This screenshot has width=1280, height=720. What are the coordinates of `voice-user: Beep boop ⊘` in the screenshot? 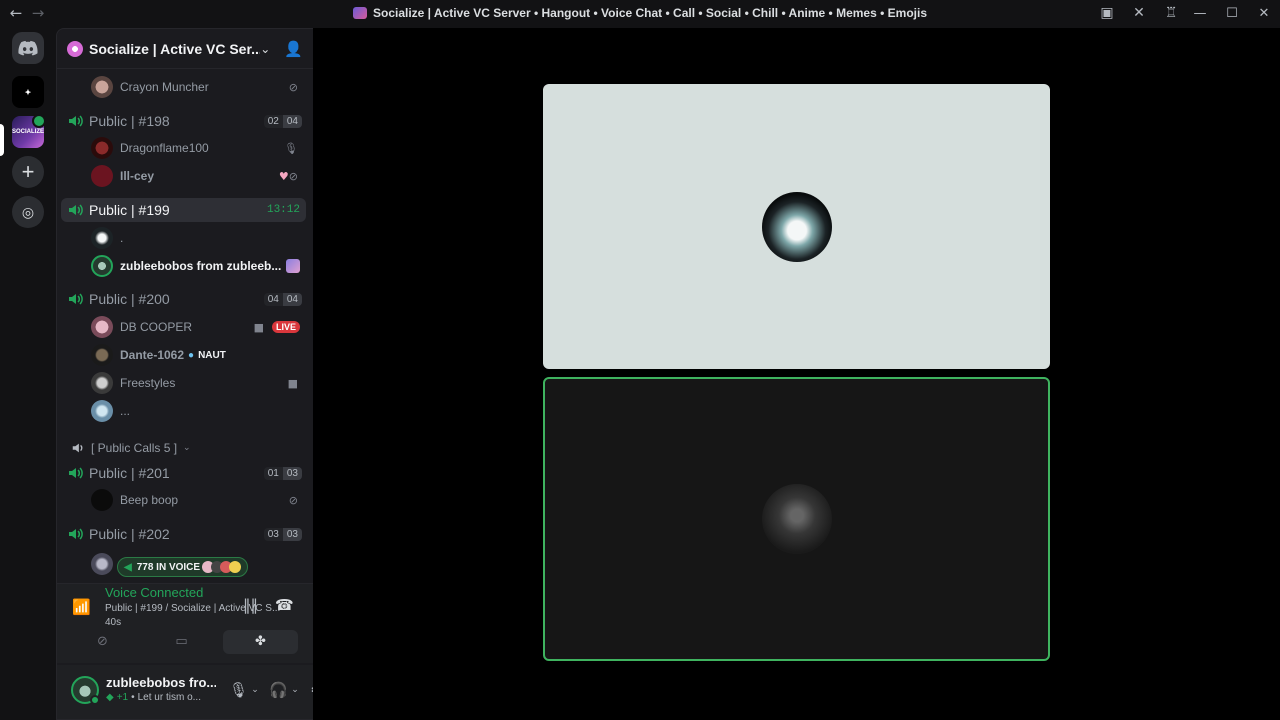 It's located at (183, 500).